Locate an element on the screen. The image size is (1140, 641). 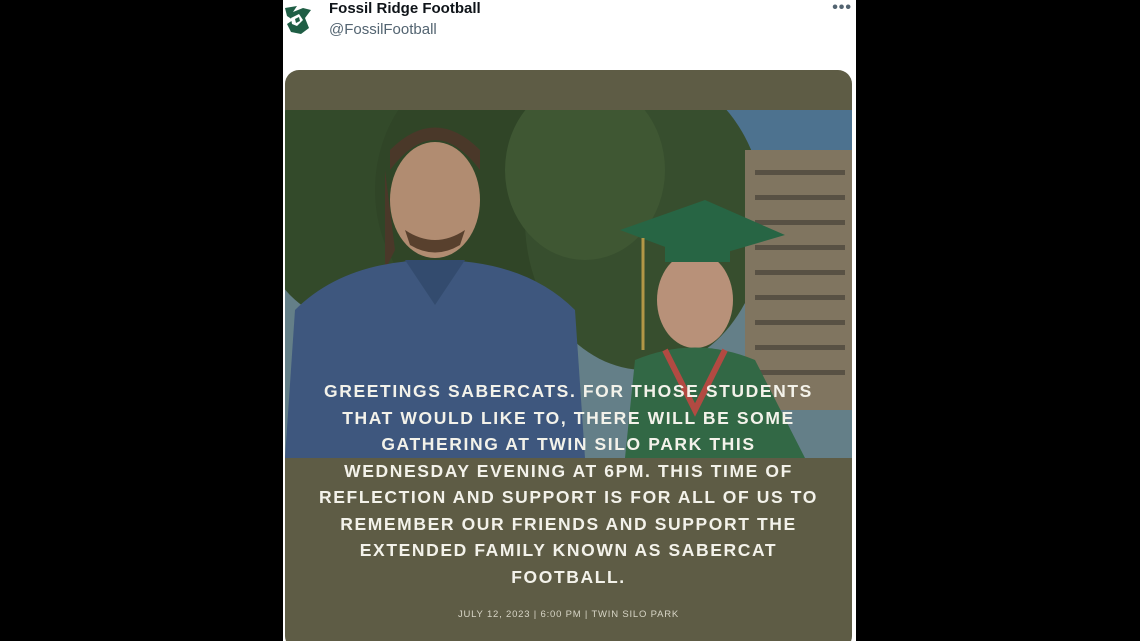
event-details: JULY 12, 2023 | 6:00 PM | TWIN SILO PARK is located at coordinates (568, 614).